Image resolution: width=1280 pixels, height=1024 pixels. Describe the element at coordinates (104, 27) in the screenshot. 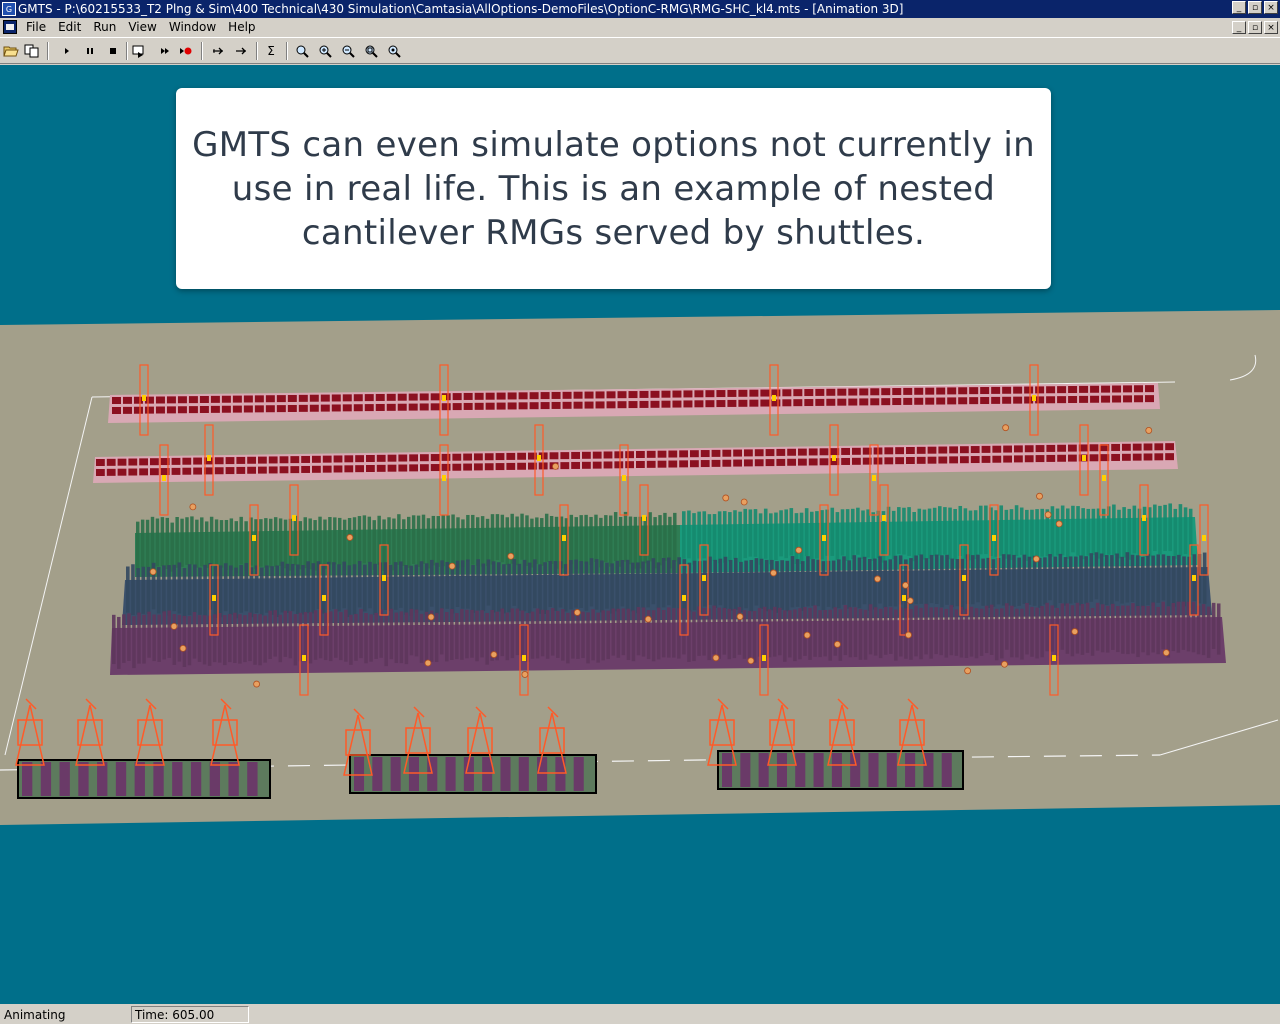

I see `menu-run: Run` at that location.